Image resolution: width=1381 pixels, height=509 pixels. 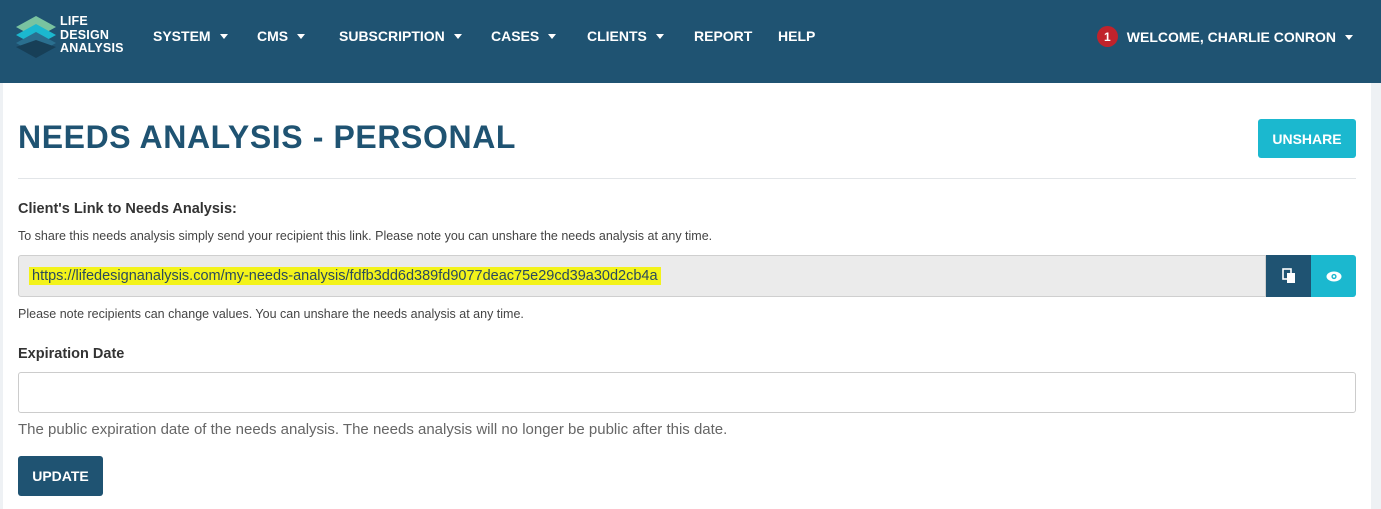 What do you see at coordinates (60, 476) in the screenshot?
I see `update-button: UPDATE` at bounding box center [60, 476].